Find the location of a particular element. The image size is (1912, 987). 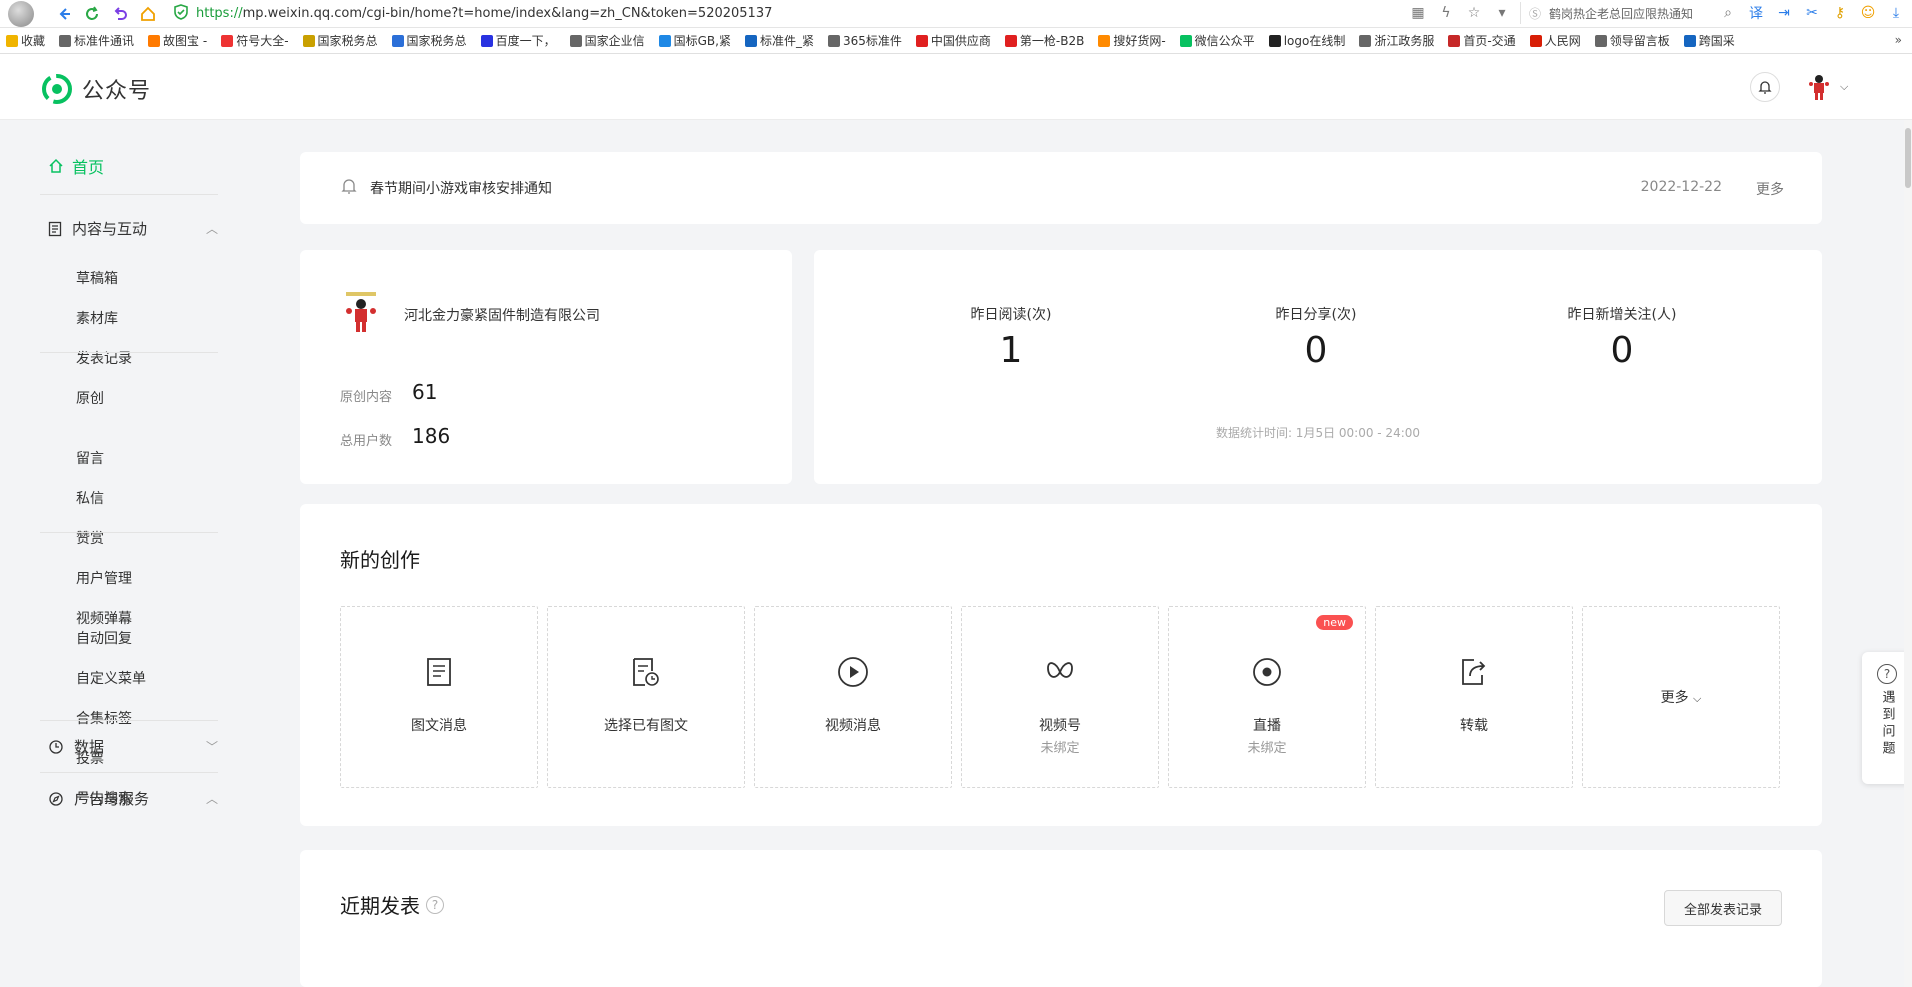

bookmark-label: 收藏 is located at coordinates (33, 41).